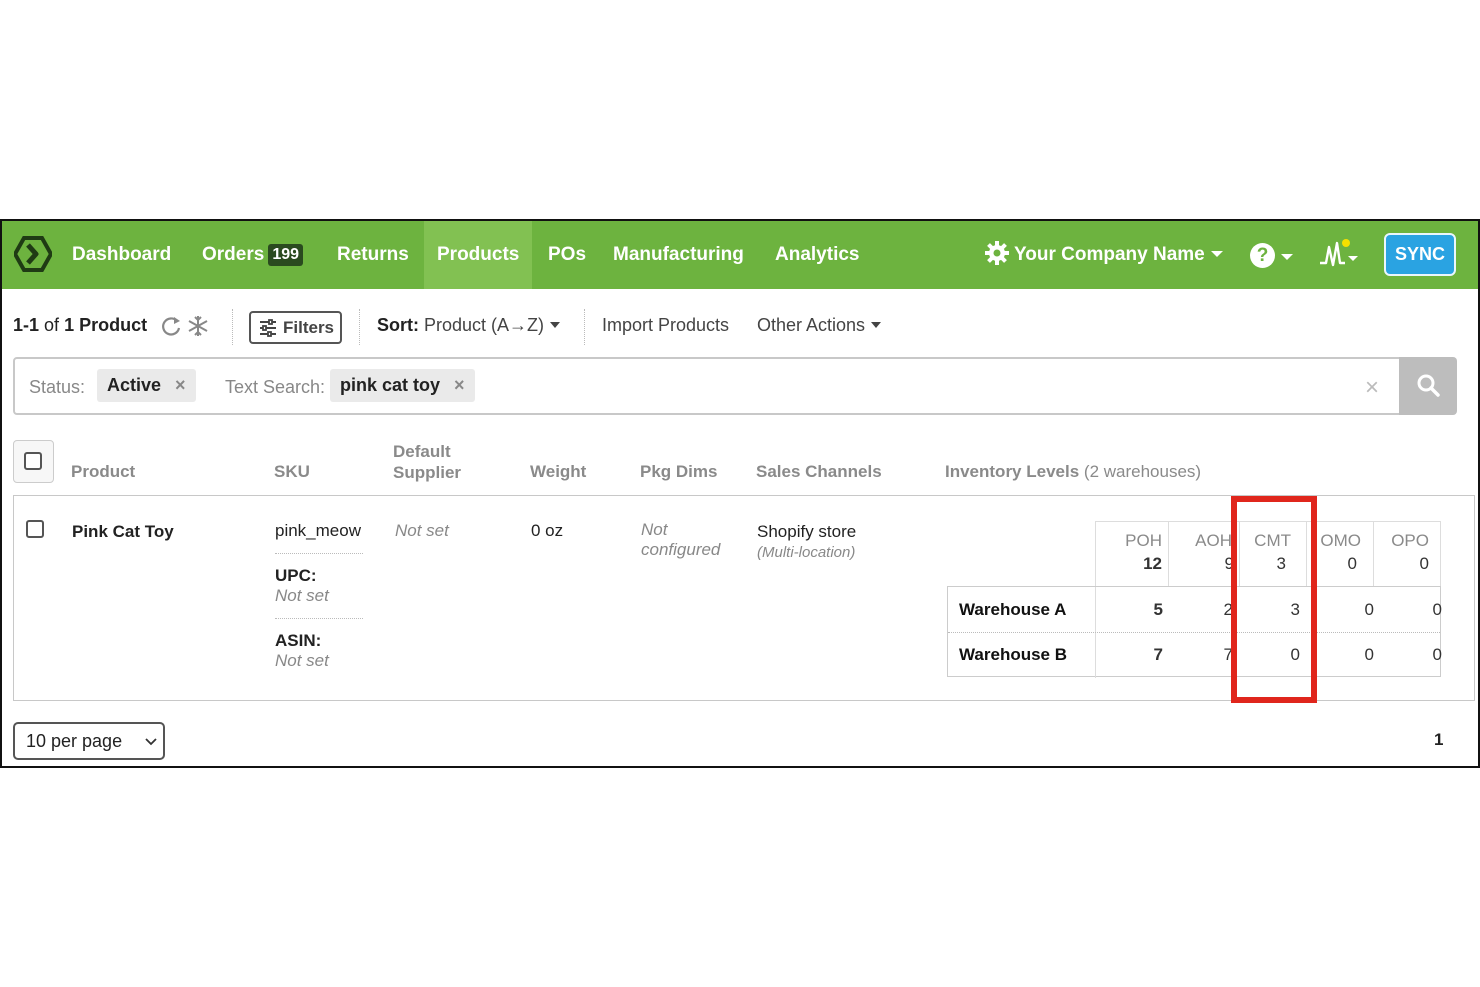  What do you see at coordinates (819, 471) in the screenshot?
I see `col-header-sales-channels: Sales Channels` at bounding box center [819, 471].